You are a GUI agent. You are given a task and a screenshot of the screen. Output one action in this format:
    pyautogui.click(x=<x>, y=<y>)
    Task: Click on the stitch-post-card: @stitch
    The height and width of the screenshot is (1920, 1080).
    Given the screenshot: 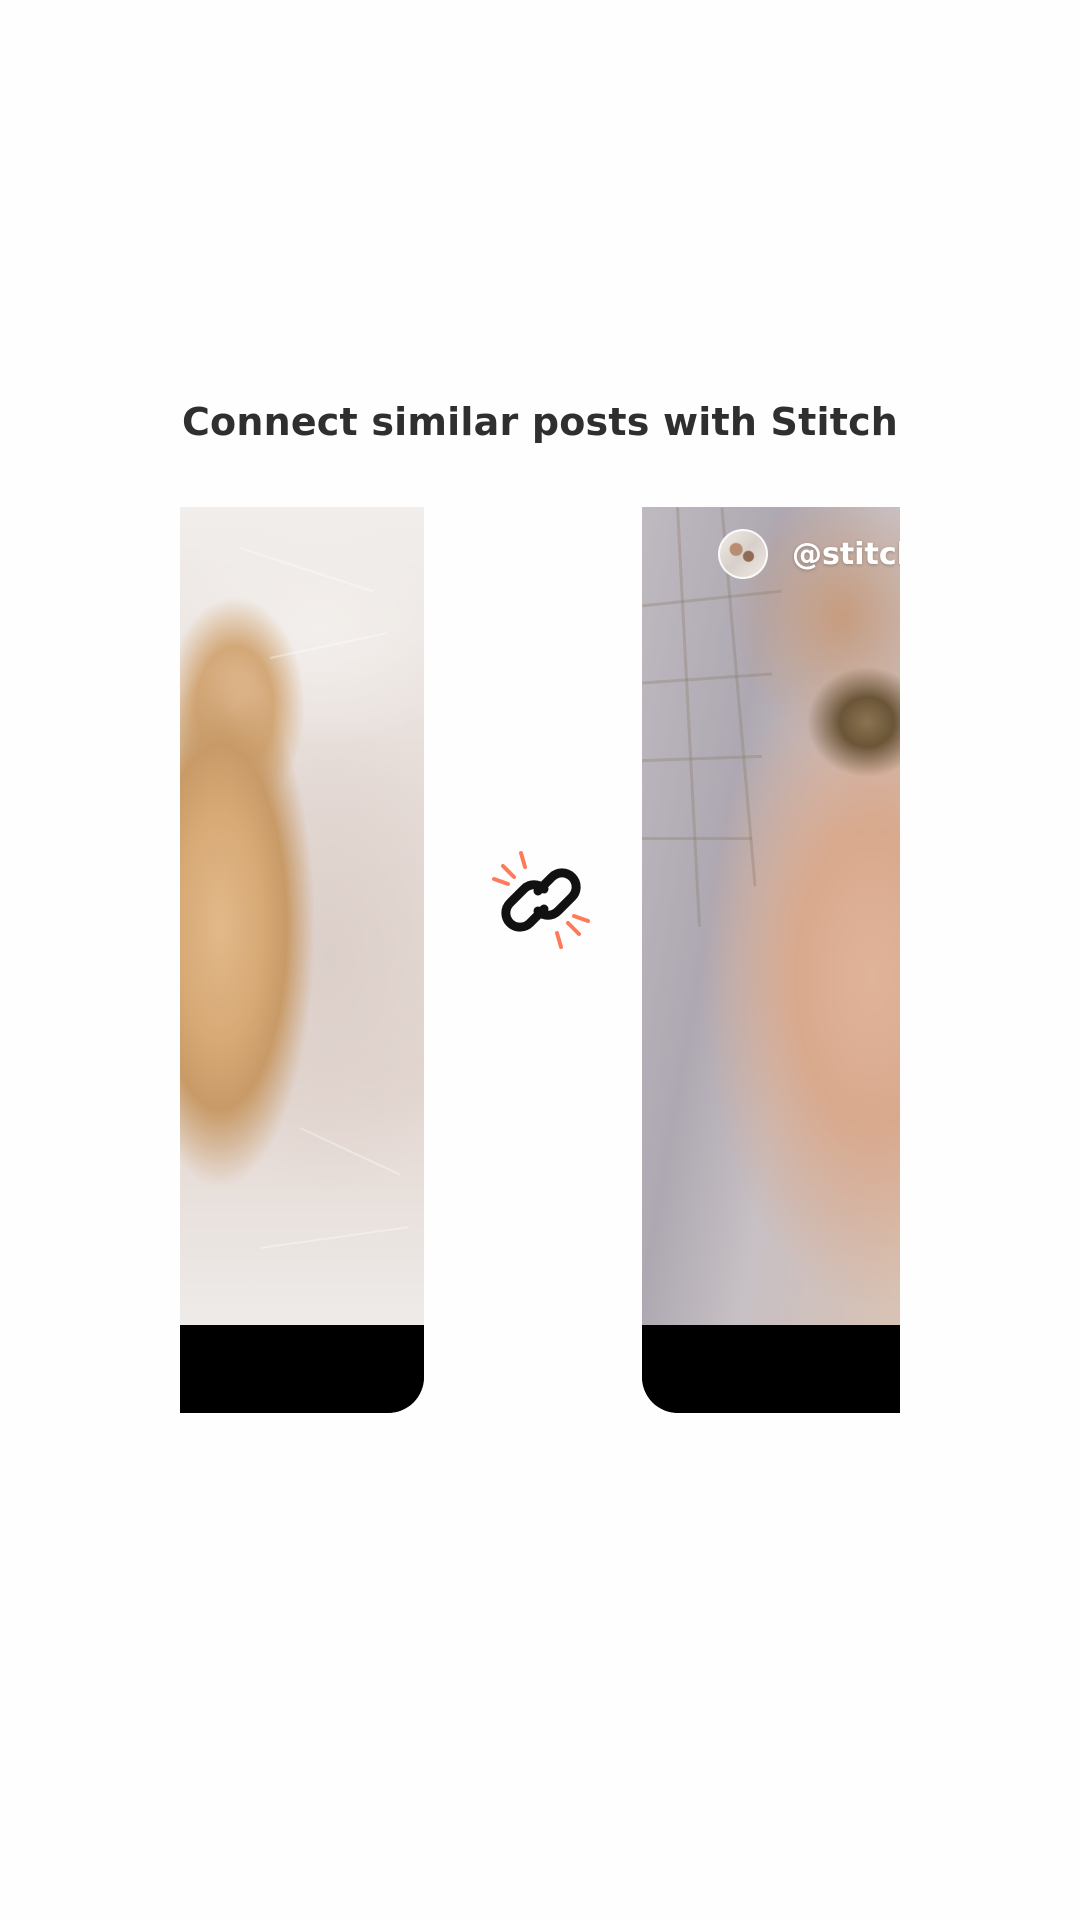 What is the action you would take?
    pyautogui.click(x=771, y=960)
    